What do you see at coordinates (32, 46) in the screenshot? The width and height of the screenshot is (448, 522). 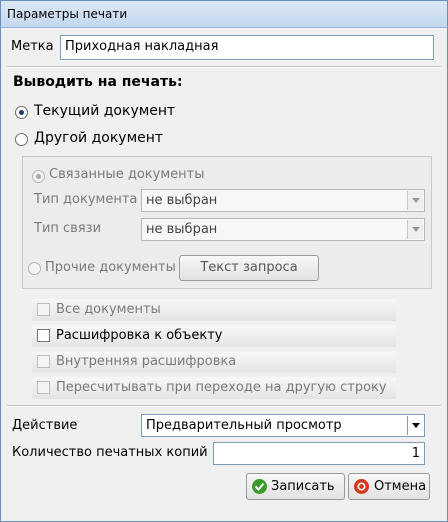 I see `label-field-label: Метка` at bounding box center [32, 46].